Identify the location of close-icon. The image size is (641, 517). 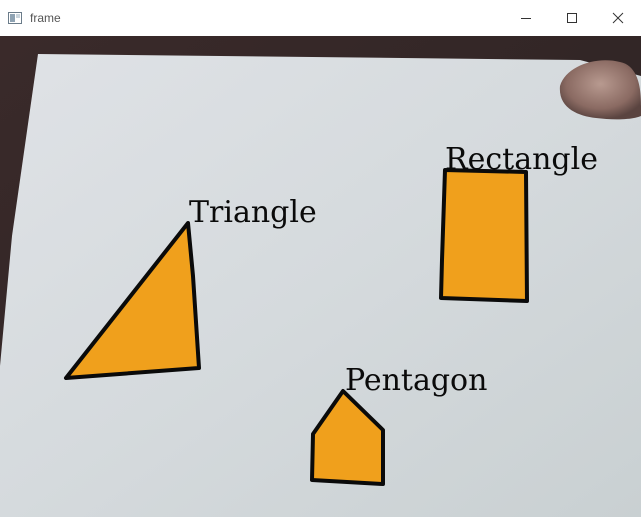
(618, 18).